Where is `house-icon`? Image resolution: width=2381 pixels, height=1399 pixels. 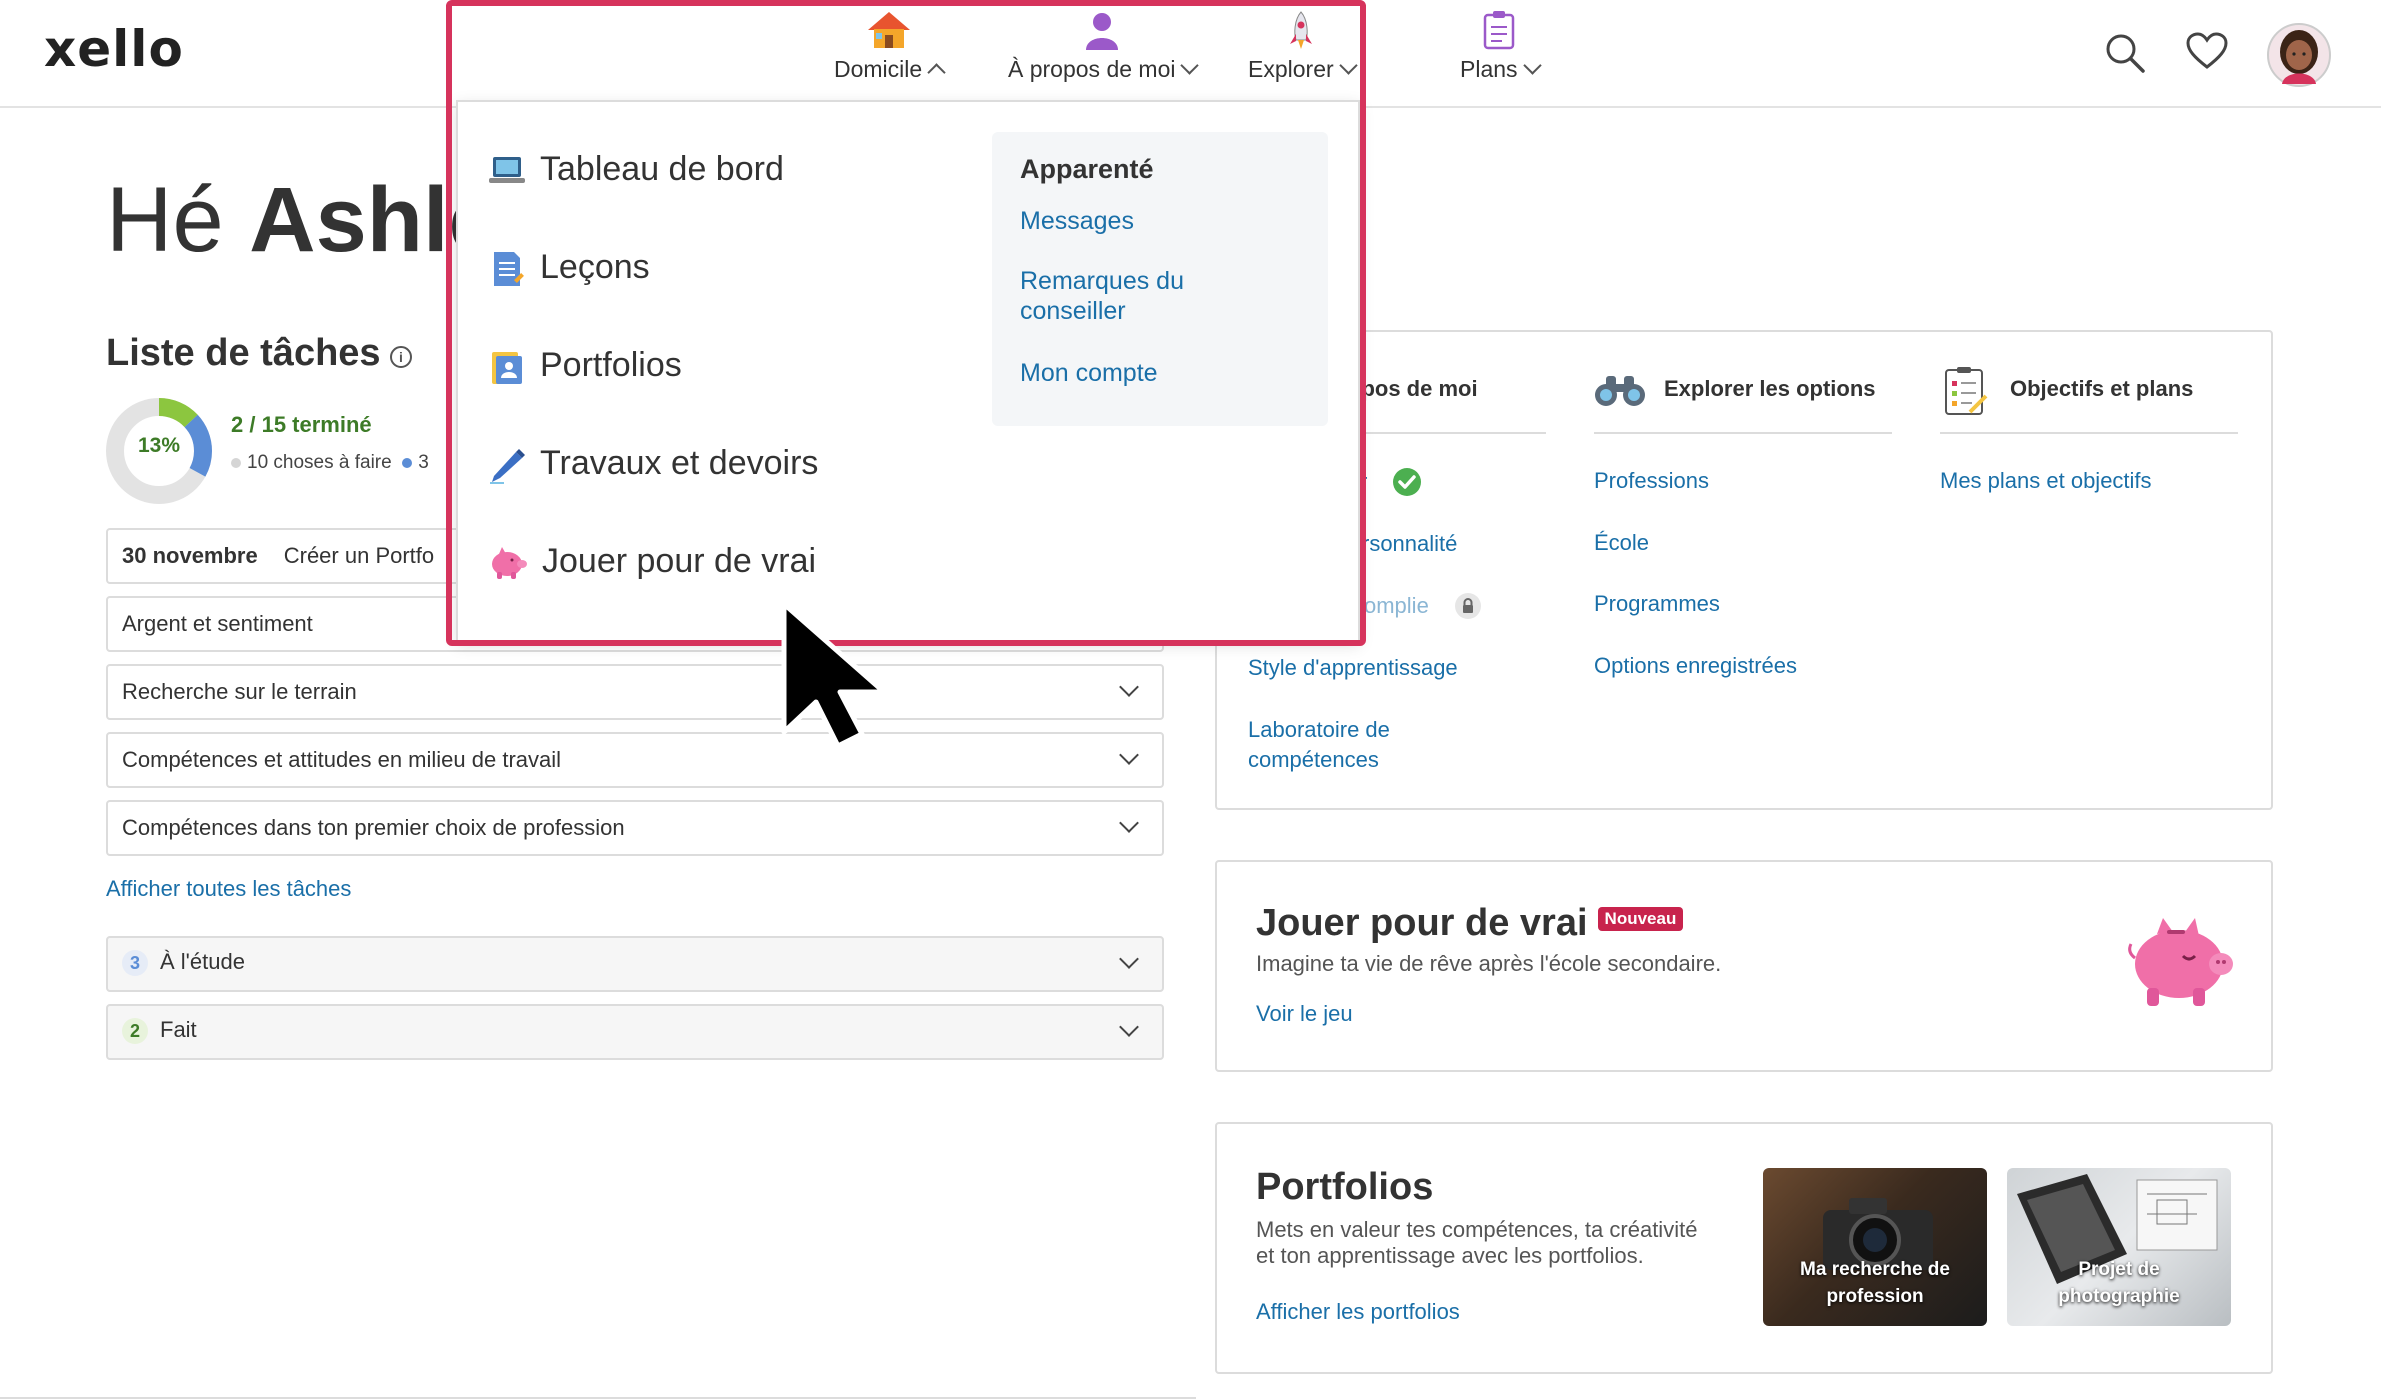
house-icon is located at coordinates (888, 30).